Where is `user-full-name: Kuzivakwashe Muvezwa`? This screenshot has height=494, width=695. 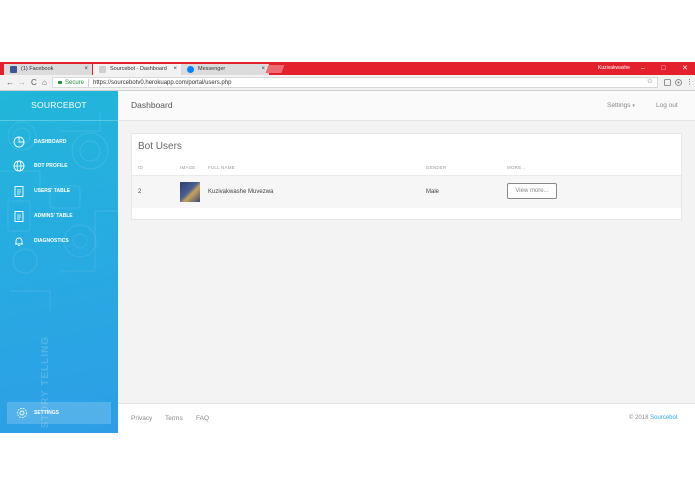
user-full-name: Kuzivakwashe Muvezwa is located at coordinates (241, 192).